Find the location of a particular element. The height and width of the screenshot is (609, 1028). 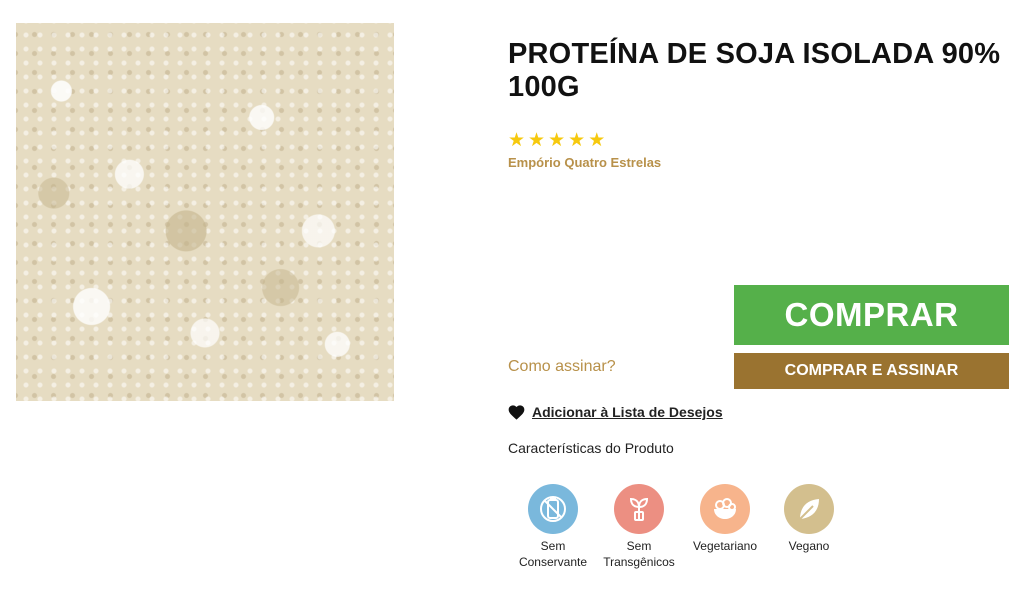

feature-vegan: Vegano is located at coordinates (809, 519).